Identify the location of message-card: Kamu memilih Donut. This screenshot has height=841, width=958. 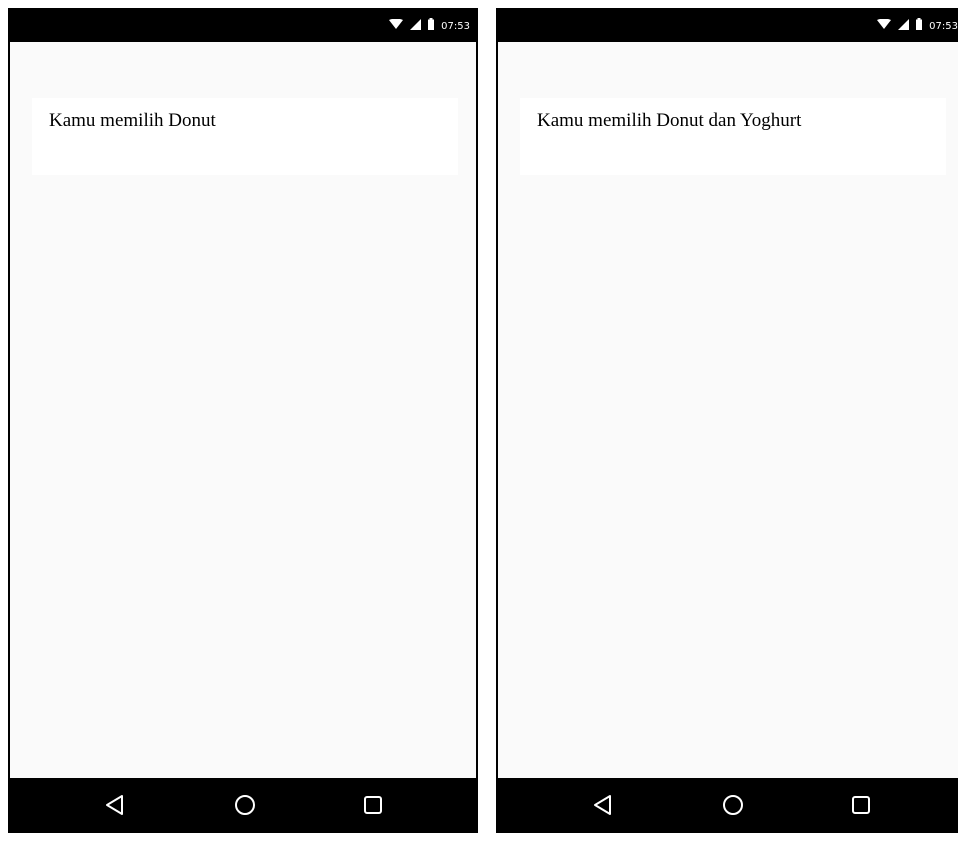
(245, 136).